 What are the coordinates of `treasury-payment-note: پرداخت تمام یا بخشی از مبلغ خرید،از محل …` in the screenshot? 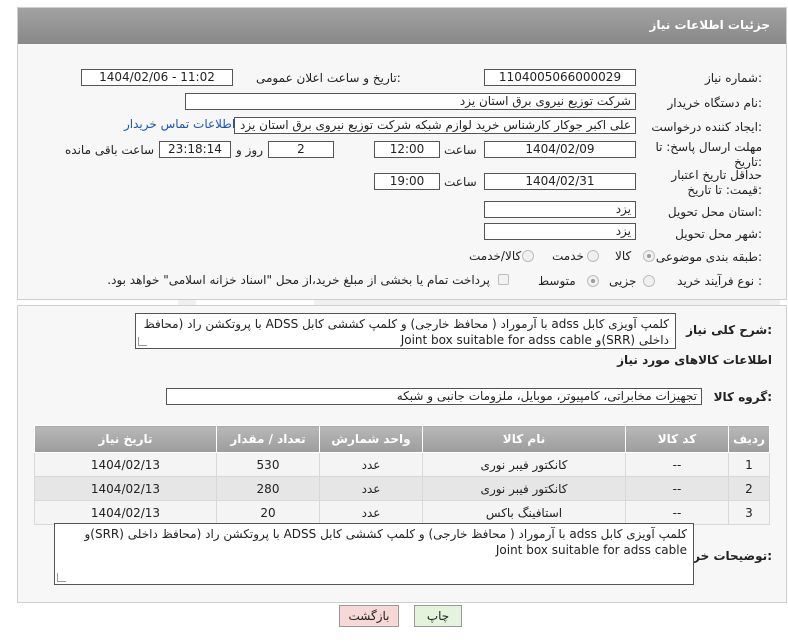 It's located at (298, 280).